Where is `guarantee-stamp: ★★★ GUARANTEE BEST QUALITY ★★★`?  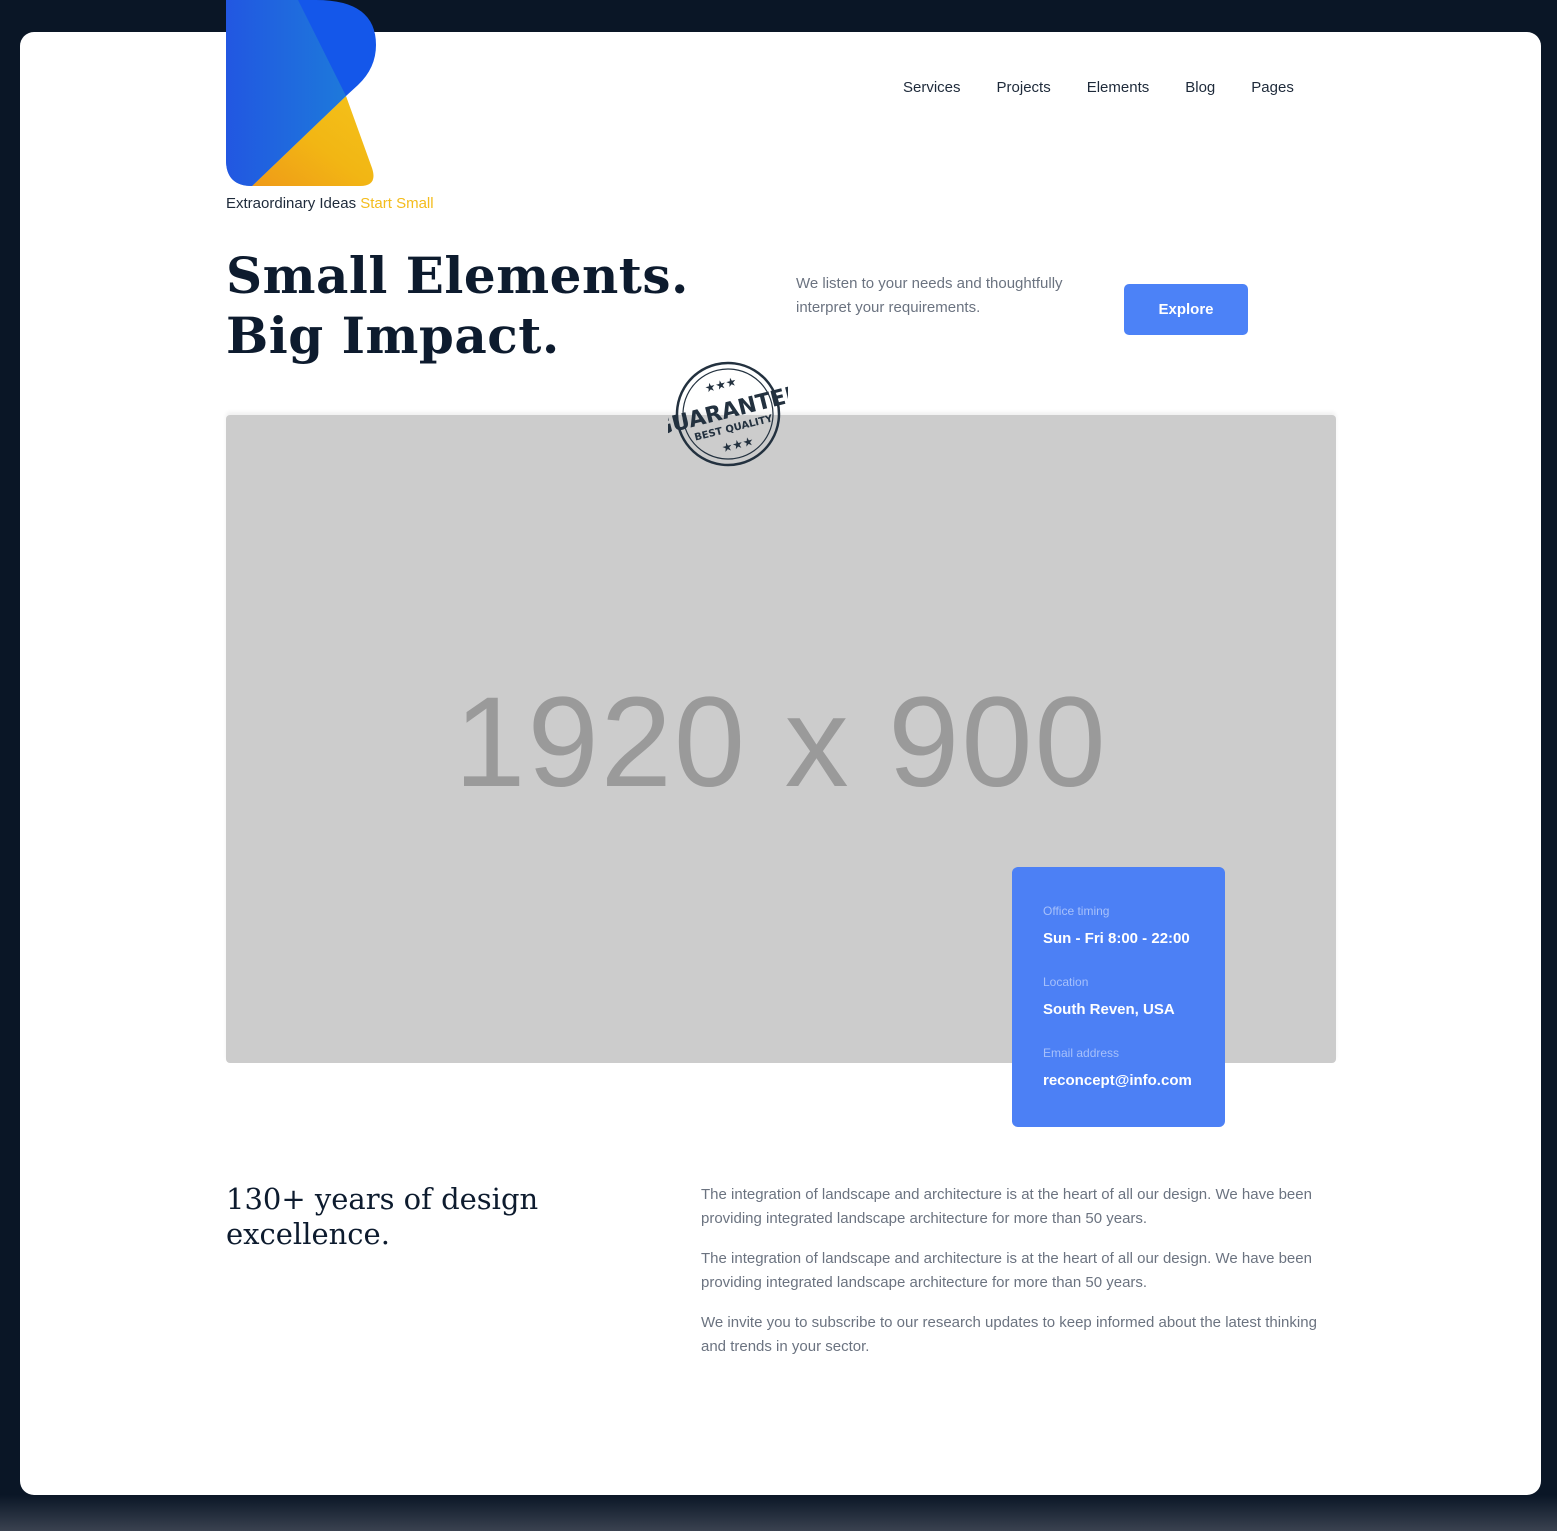
guarantee-stamp: ★★★ GUARANTEE BEST QUALITY ★★★ is located at coordinates (728, 414).